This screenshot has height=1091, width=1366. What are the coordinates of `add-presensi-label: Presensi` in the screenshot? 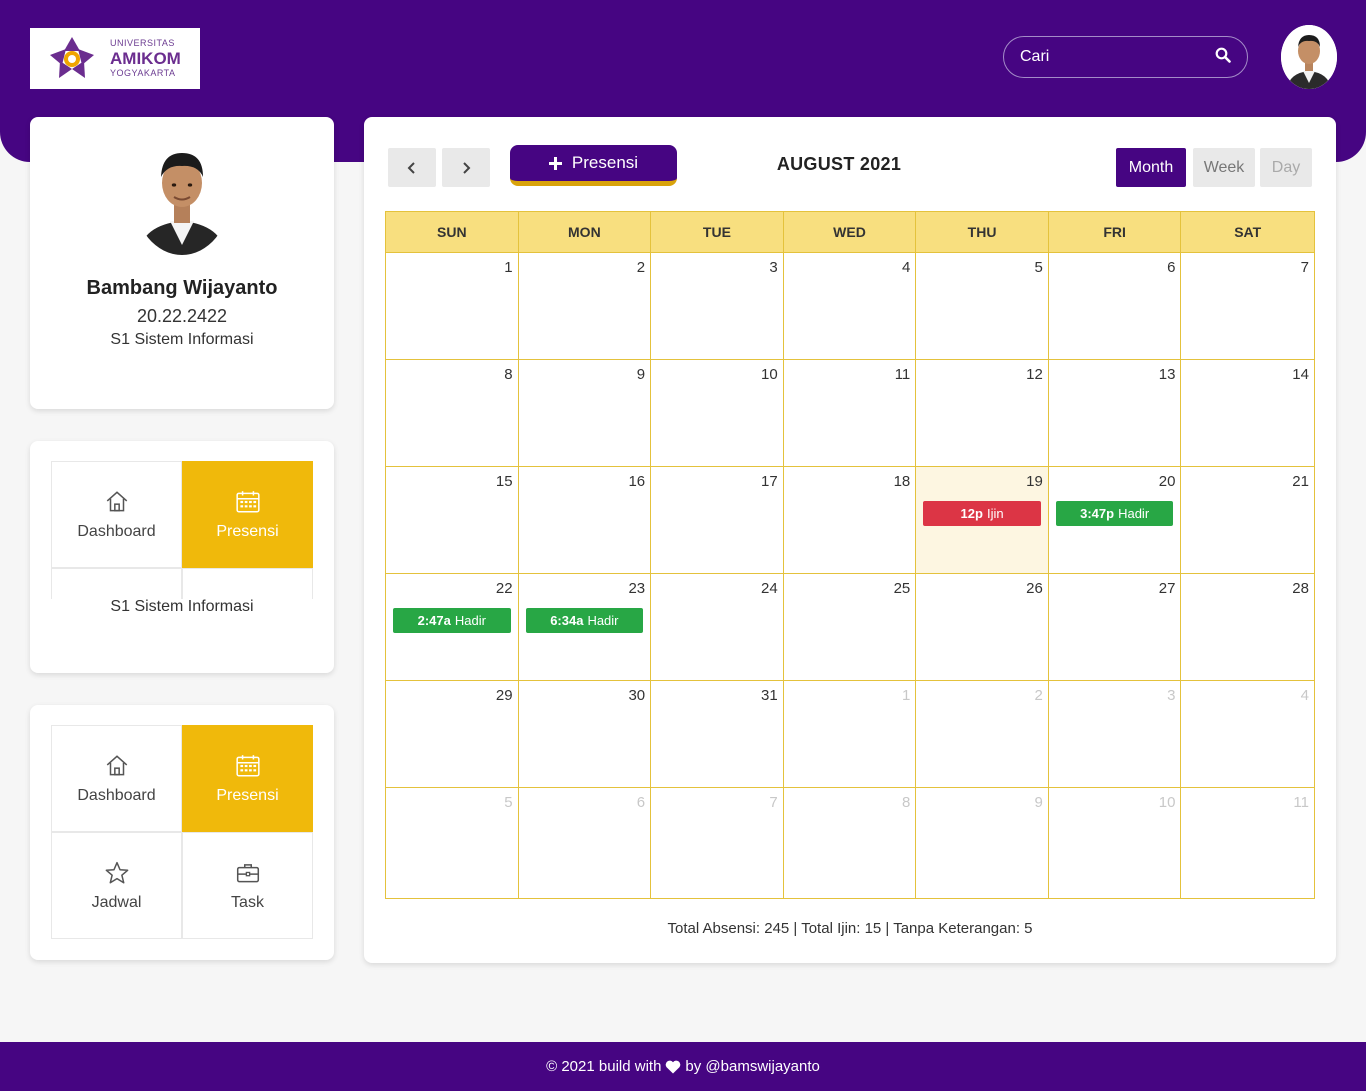 It's located at (605, 162).